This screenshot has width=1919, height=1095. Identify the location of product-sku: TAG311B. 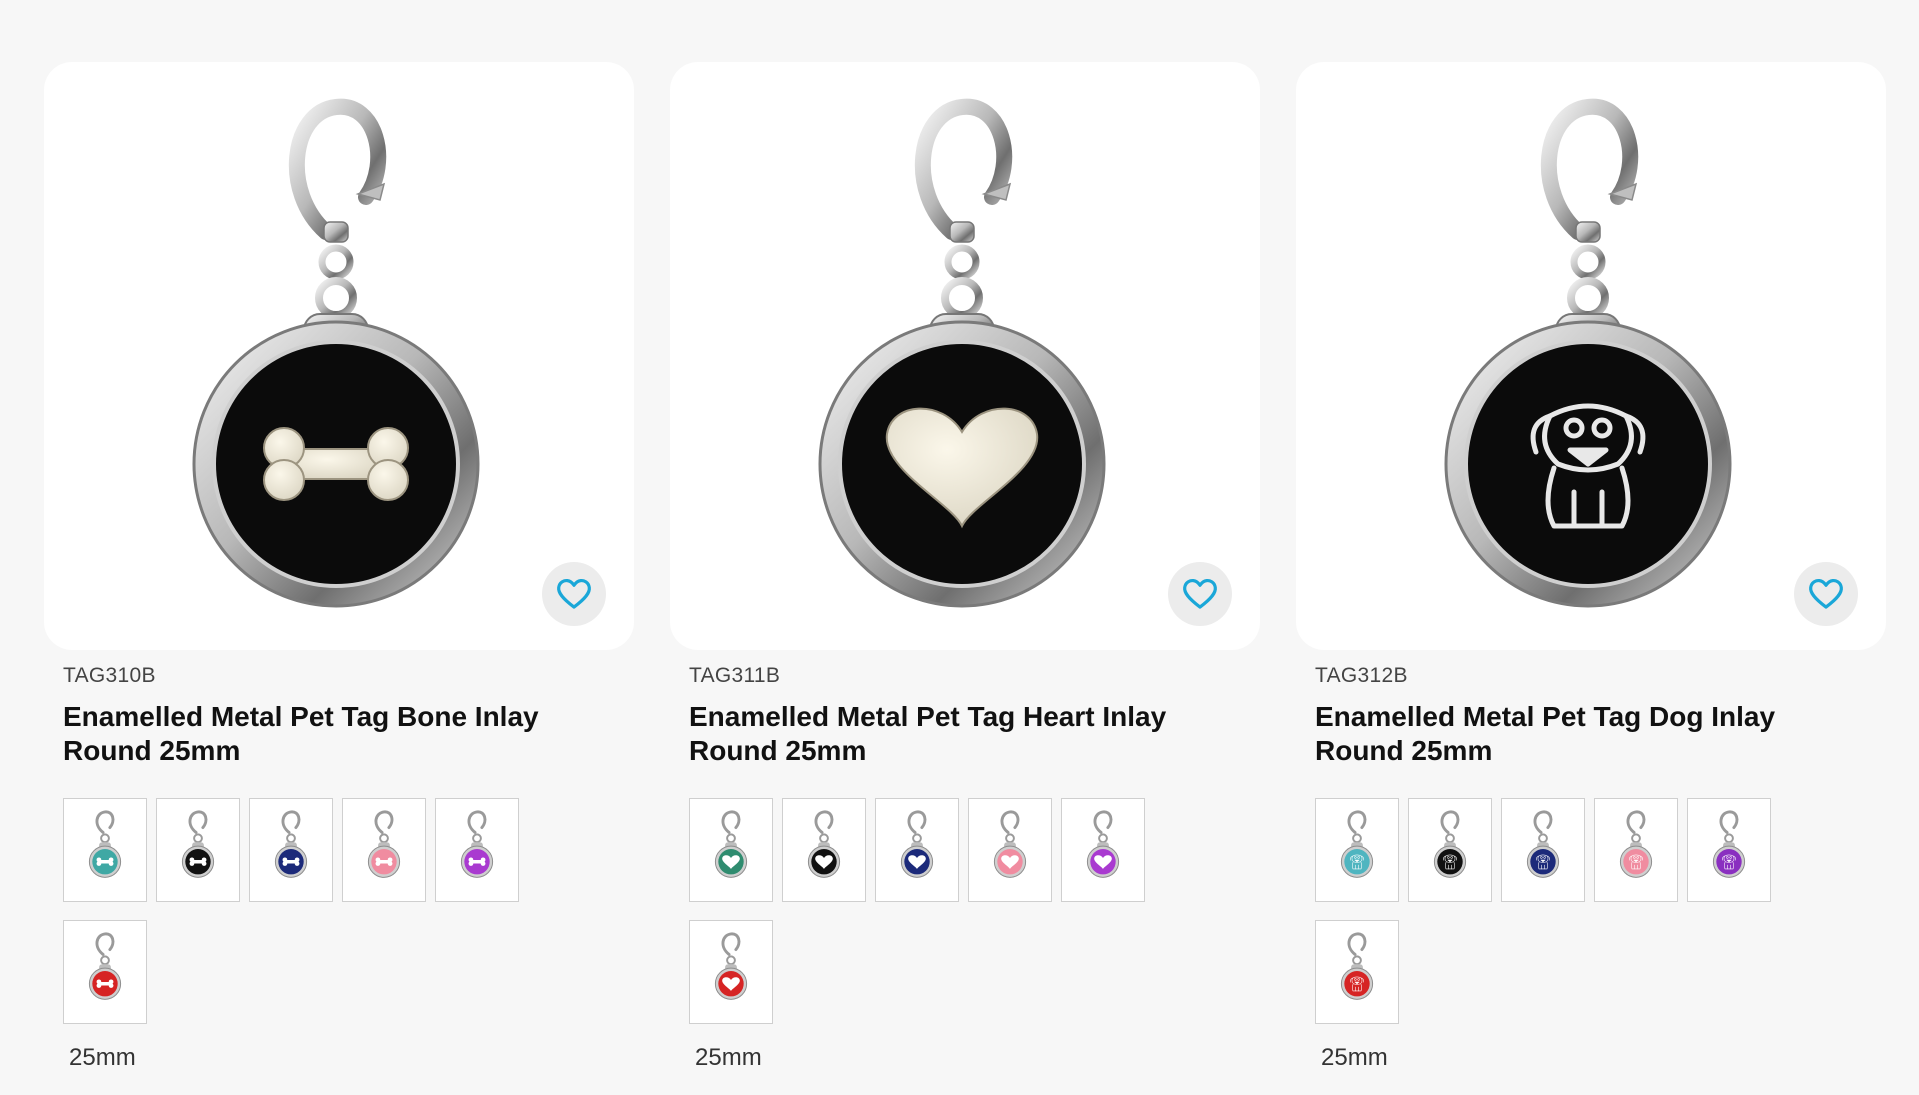
(735, 675).